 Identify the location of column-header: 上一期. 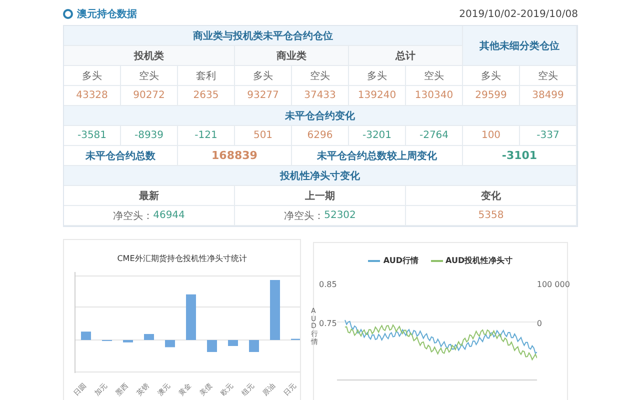
(320, 196).